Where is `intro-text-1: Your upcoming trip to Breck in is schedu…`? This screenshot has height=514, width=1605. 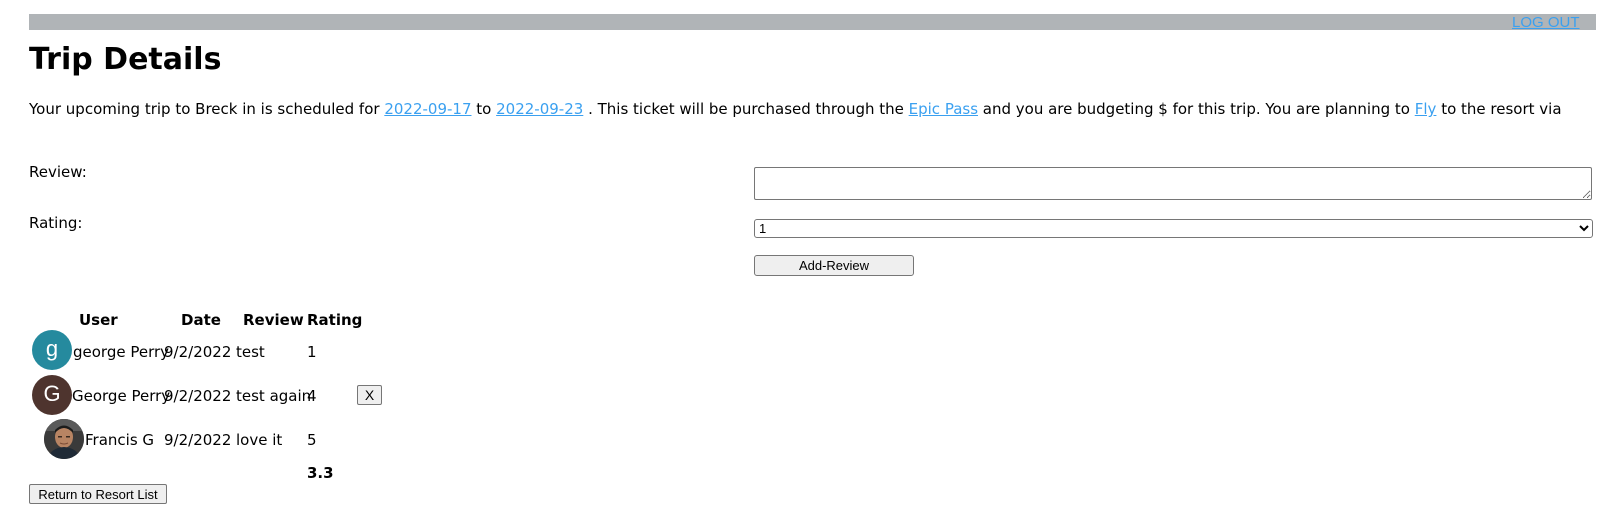
intro-text-1: Your upcoming trip to Breck in is schedu… is located at coordinates (207, 109).